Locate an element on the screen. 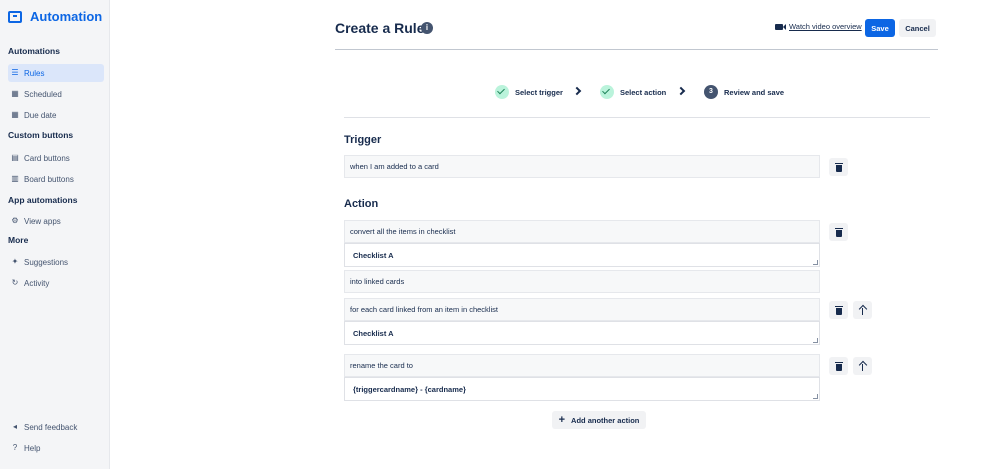 The image size is (999, 469). sidebar-item-scheduled: ▦ Scheduled is located at coordinates (56, 94).